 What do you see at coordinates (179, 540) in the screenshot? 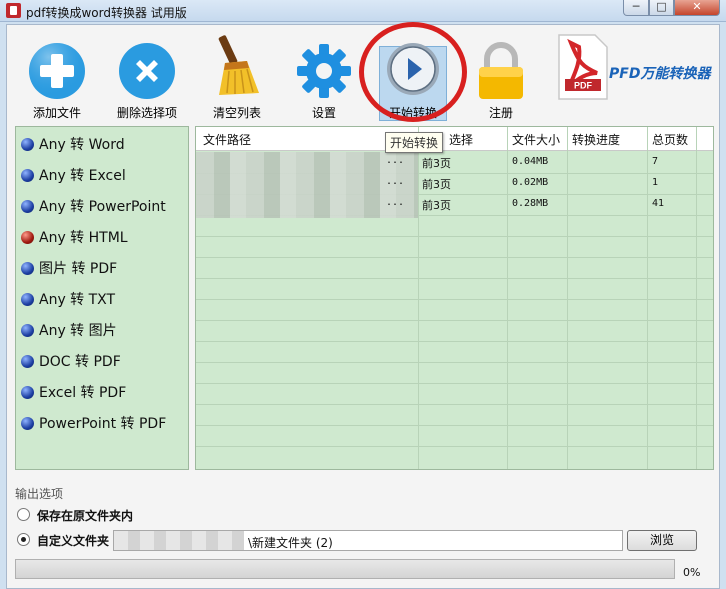
I see `blurred-path` at bounding box center [179, 540].